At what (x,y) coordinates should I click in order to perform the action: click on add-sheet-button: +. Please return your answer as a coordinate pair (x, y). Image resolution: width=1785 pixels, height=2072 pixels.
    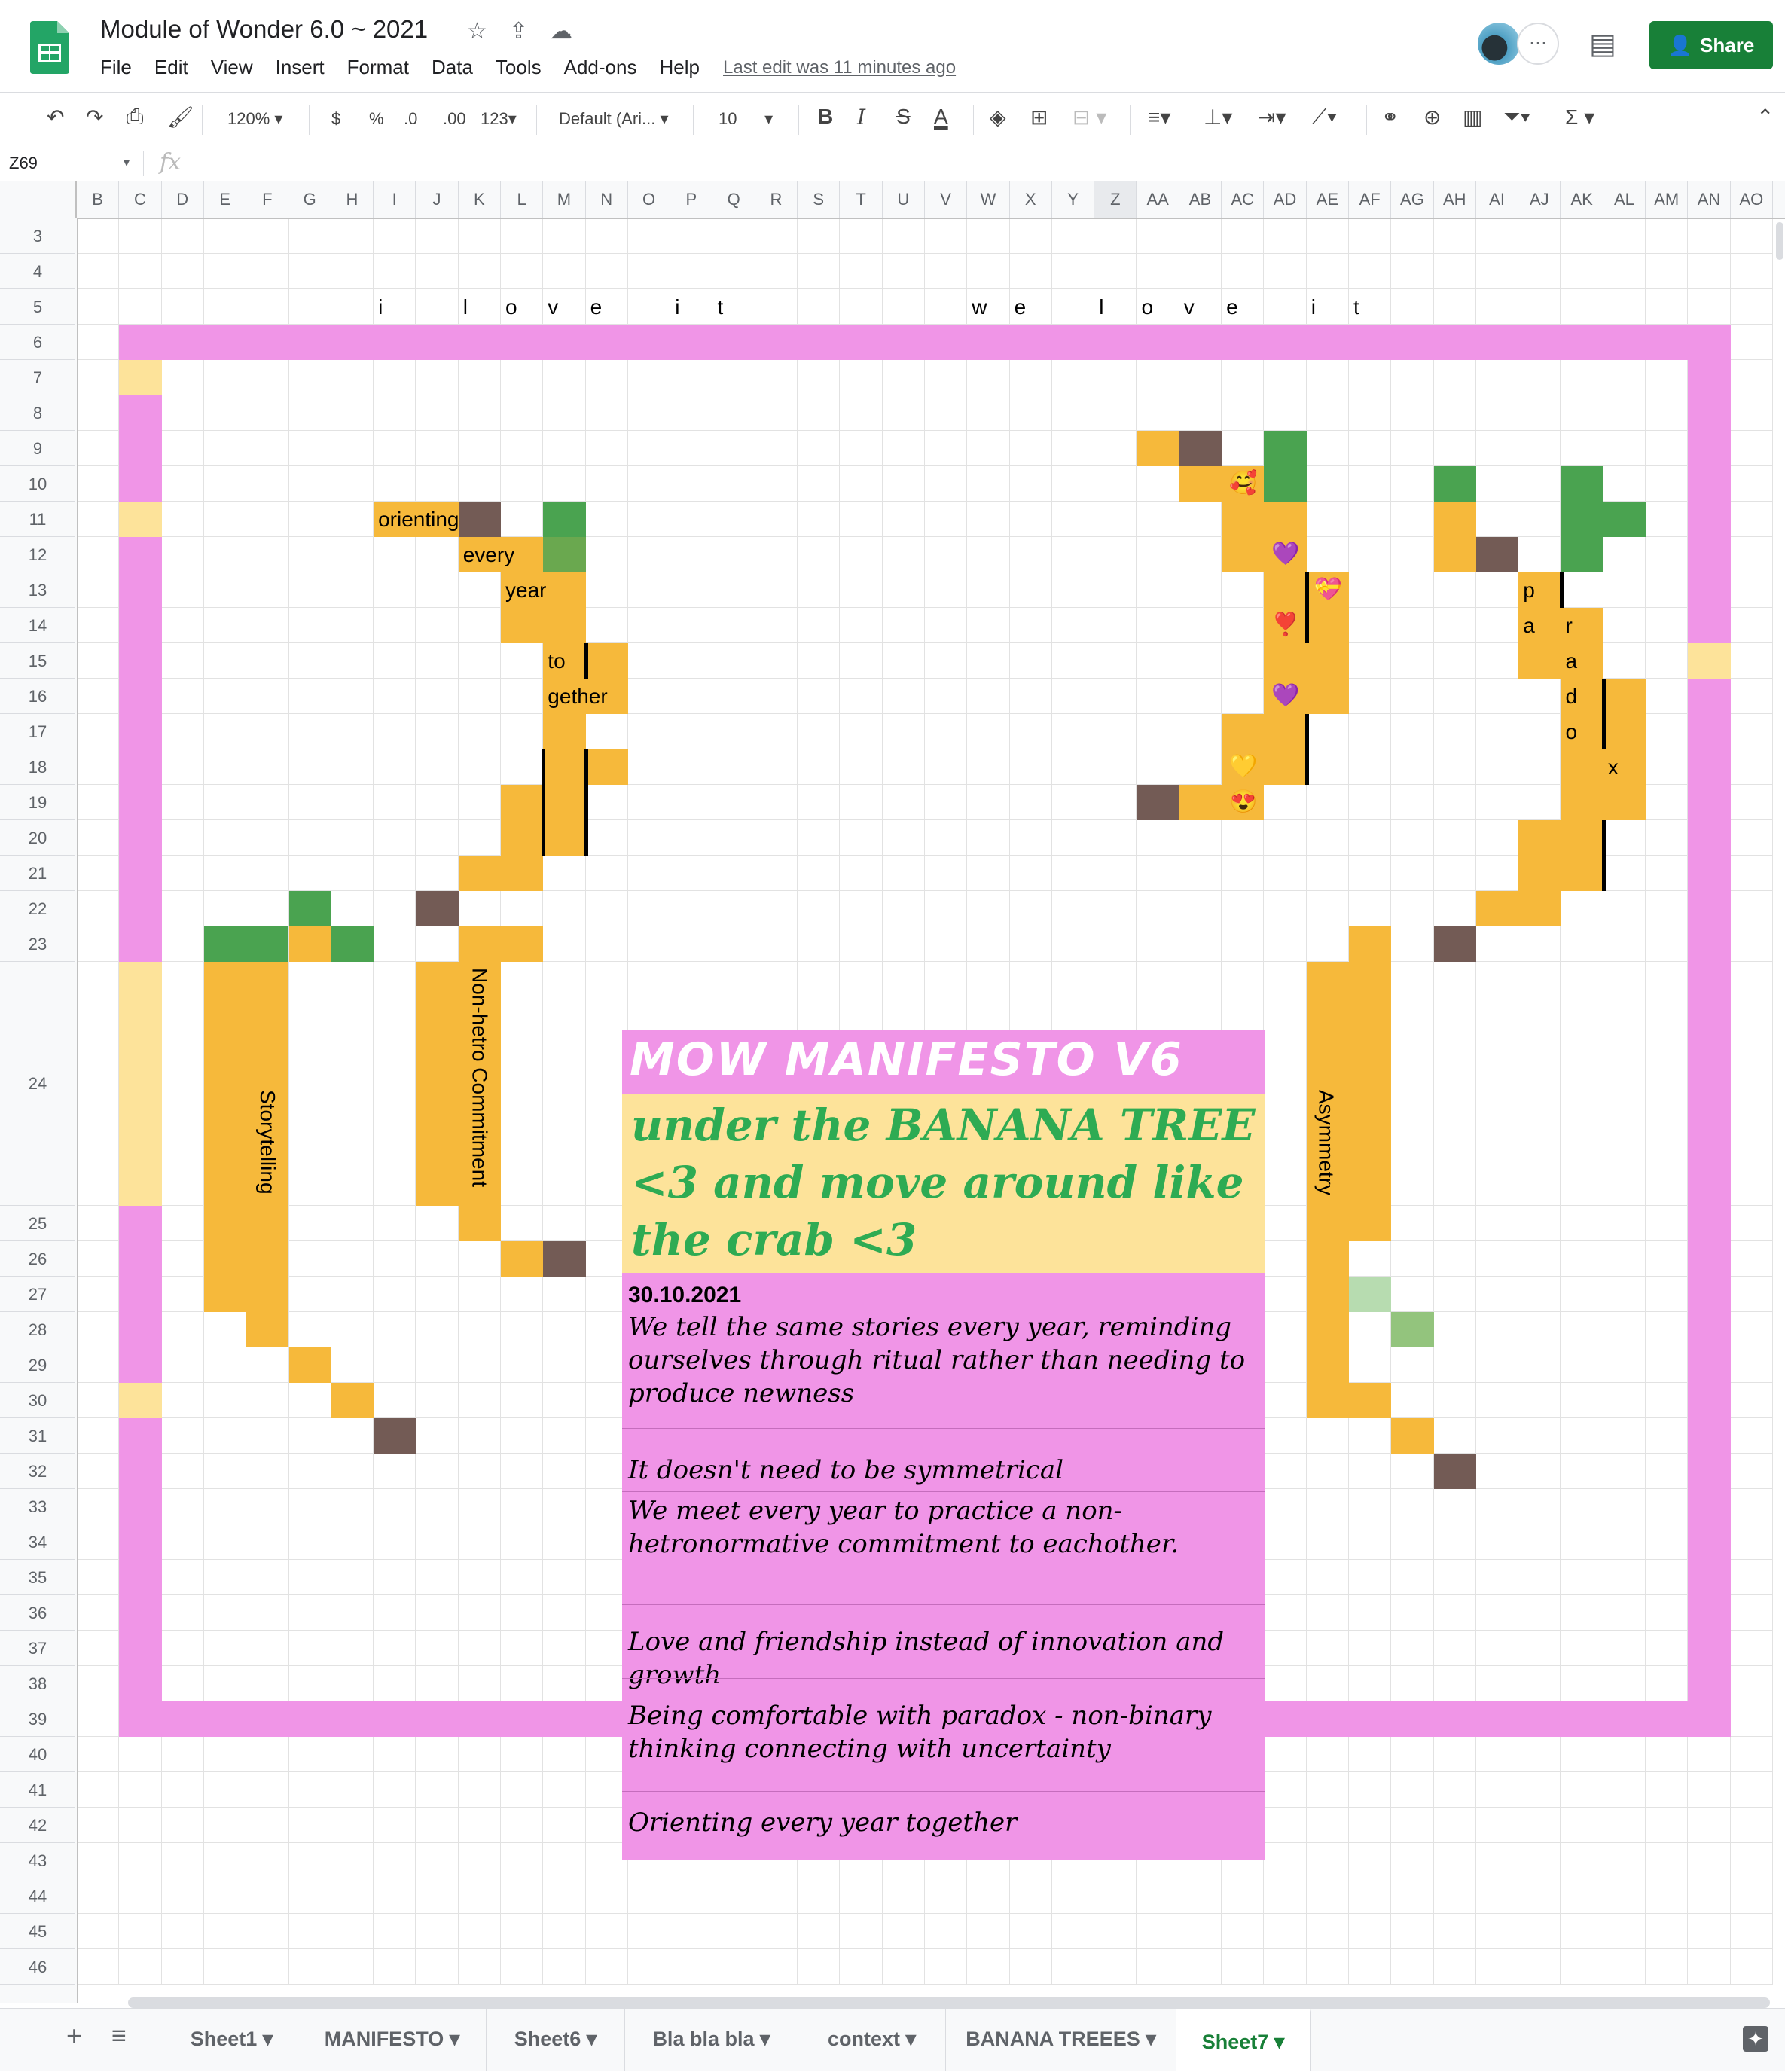
    Looking at the image, I should click on (74, 2036).